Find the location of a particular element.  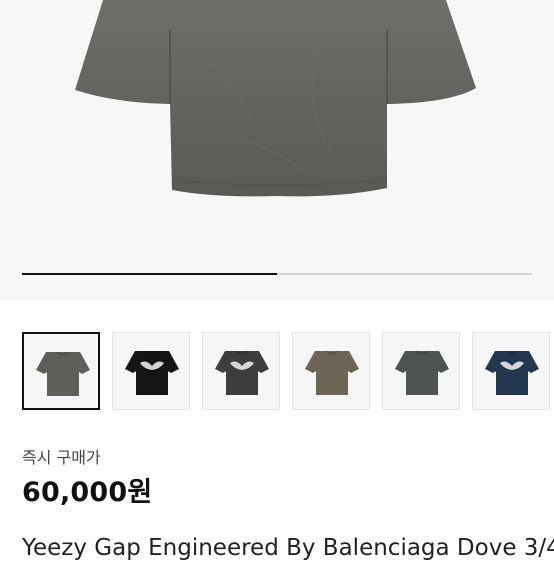

thumbnail-black-dove-shirt is located at coordinates (151, 371).